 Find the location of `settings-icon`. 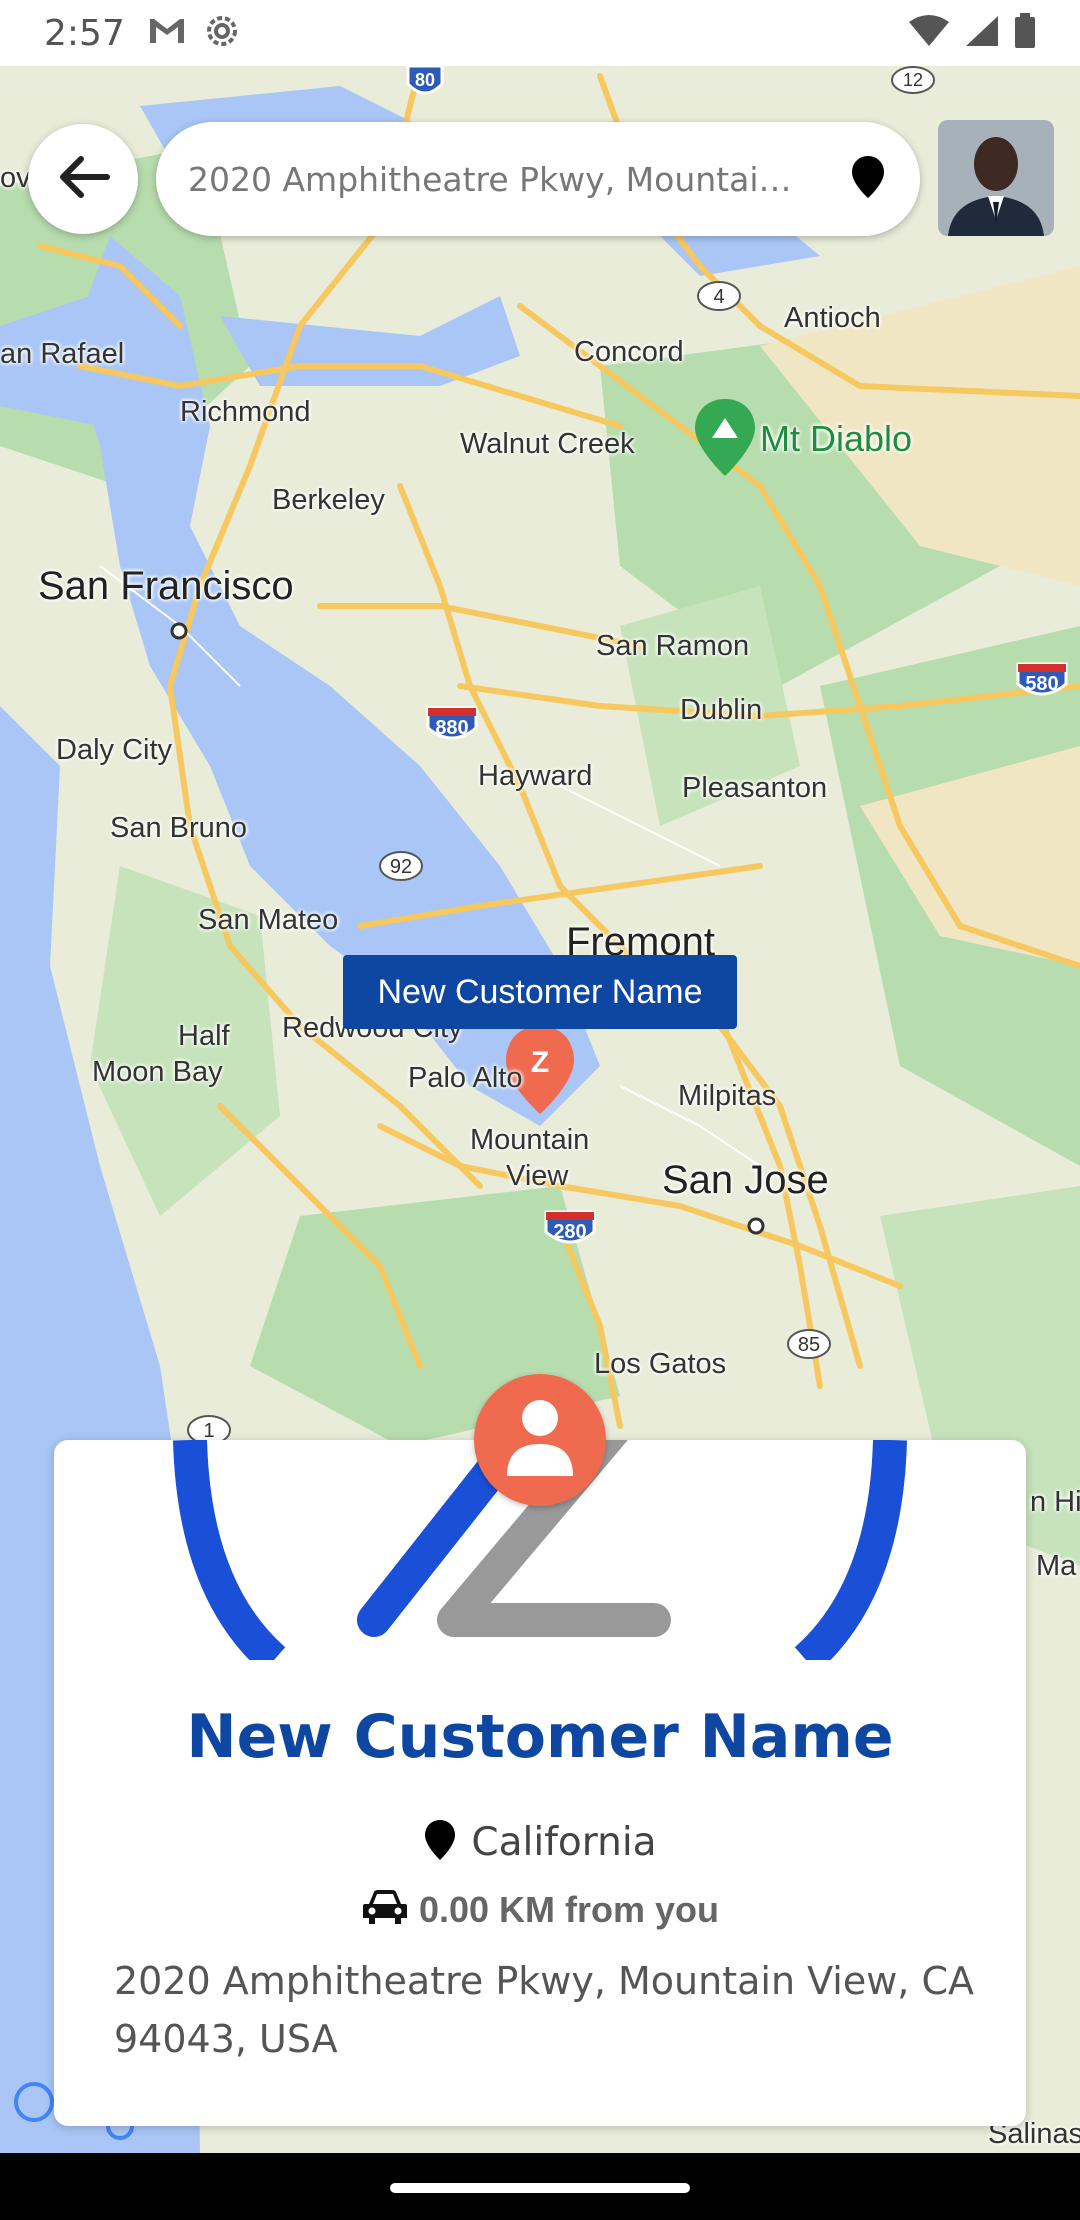

settings-icon is located at coordinates (222, 33).